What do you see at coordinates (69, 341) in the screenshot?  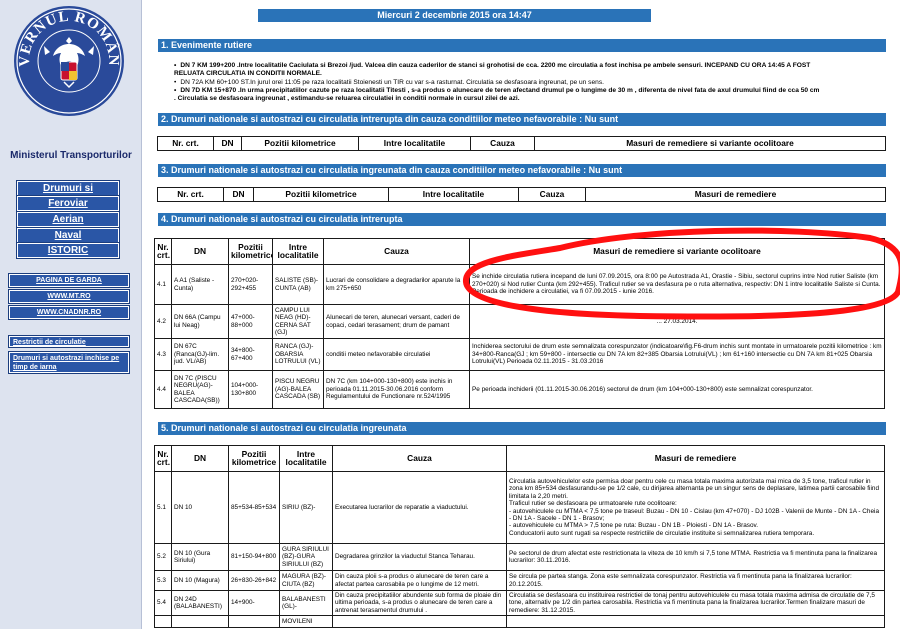 I see `link-restrictii-circulatie: Restrictii de circulatie` at bounding box center [69, 341].